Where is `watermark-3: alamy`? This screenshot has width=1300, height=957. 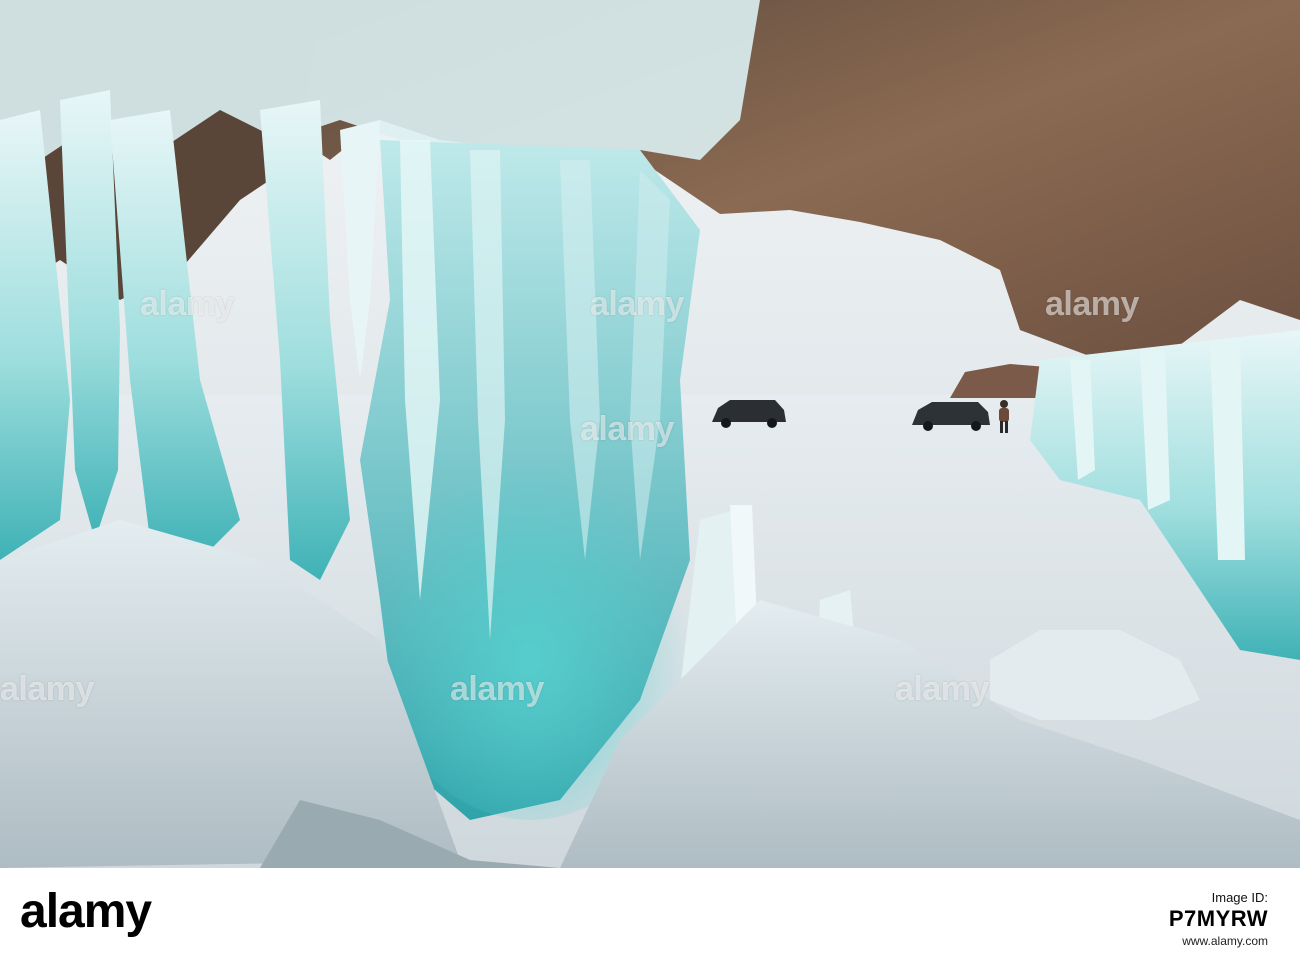
watermark-3: alamy is located at coordinates (1092, 304).